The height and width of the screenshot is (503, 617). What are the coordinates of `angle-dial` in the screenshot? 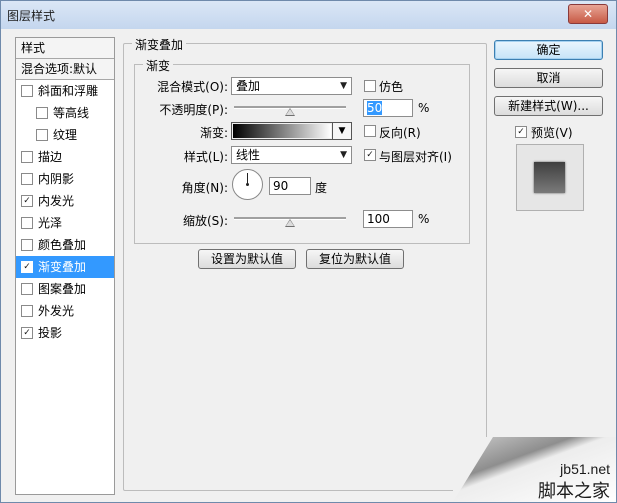 It's located at (247, 184).